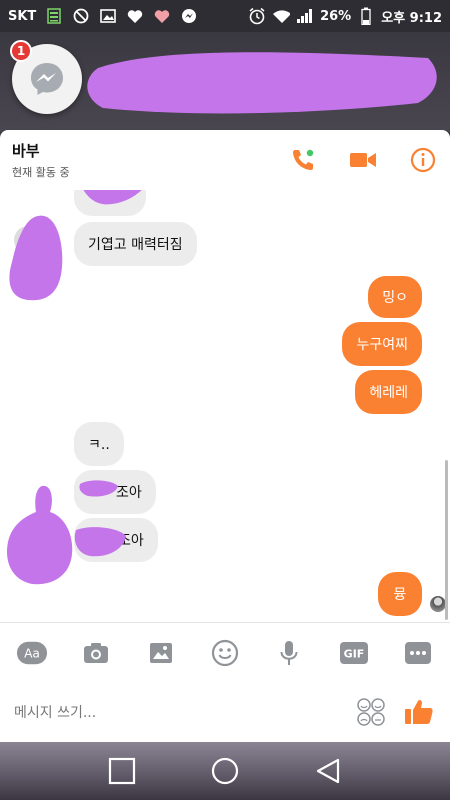 Image resolution: width=450 pixels, height=800 pixels. I want to click on more-button, so click(418, 653).